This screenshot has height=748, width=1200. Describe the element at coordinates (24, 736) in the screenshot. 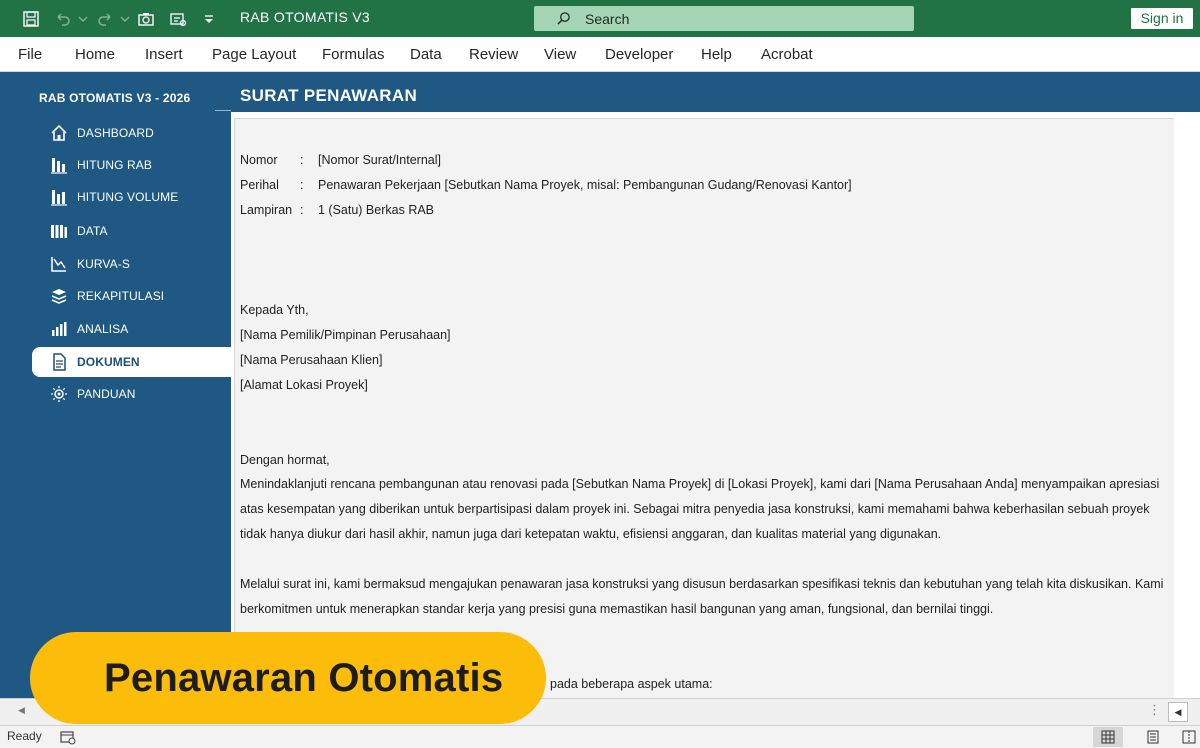

I see `status-text: Ready` at that location.